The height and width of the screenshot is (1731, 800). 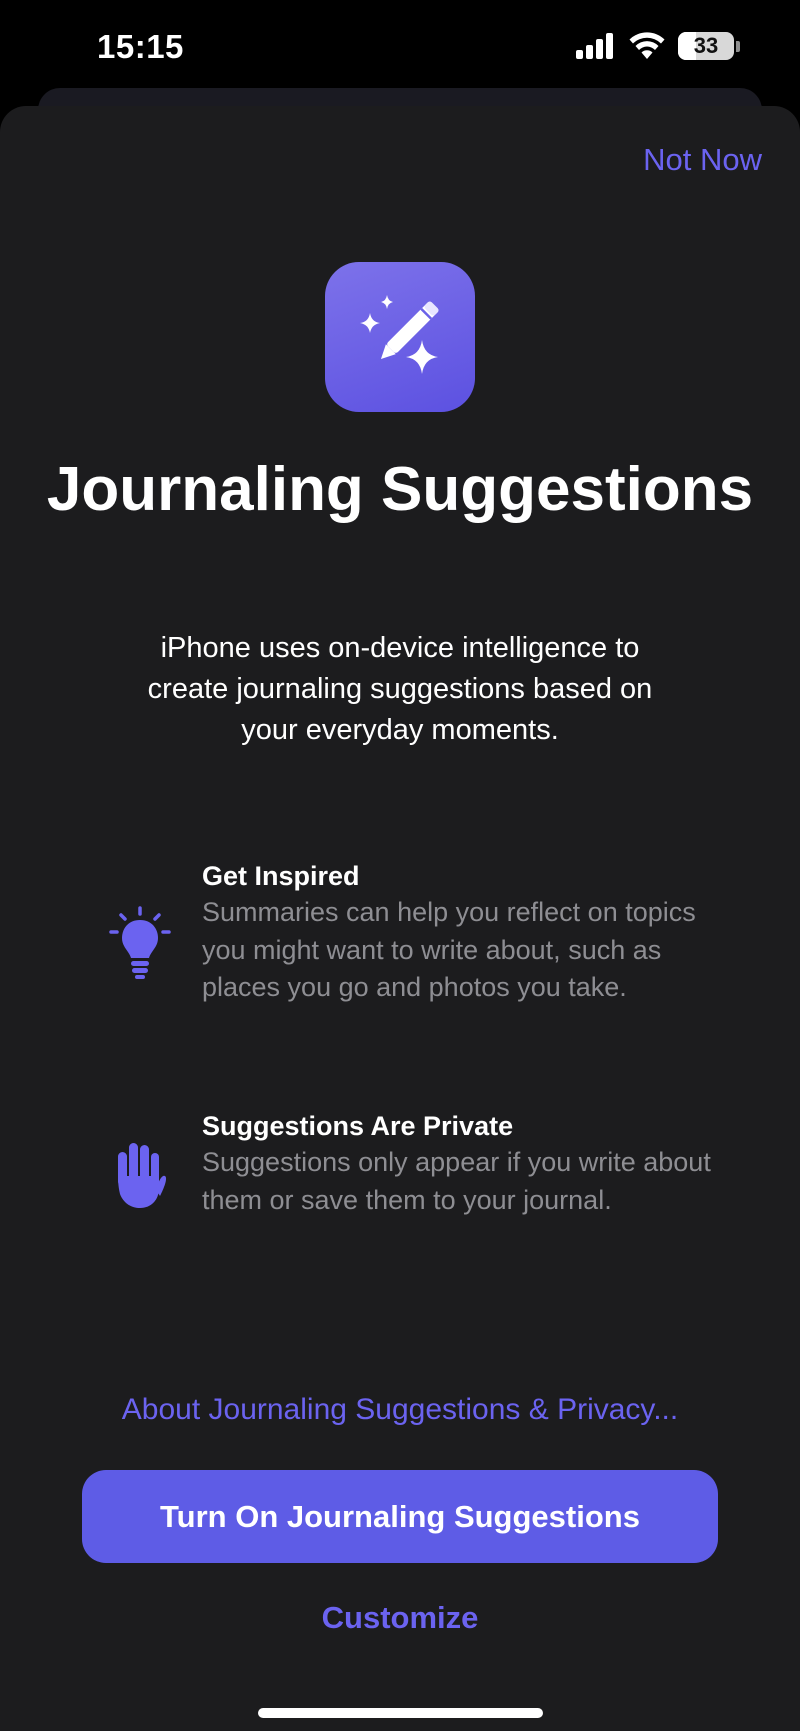 I want to click on battery-icon: 33, so click(x=706, y=46).